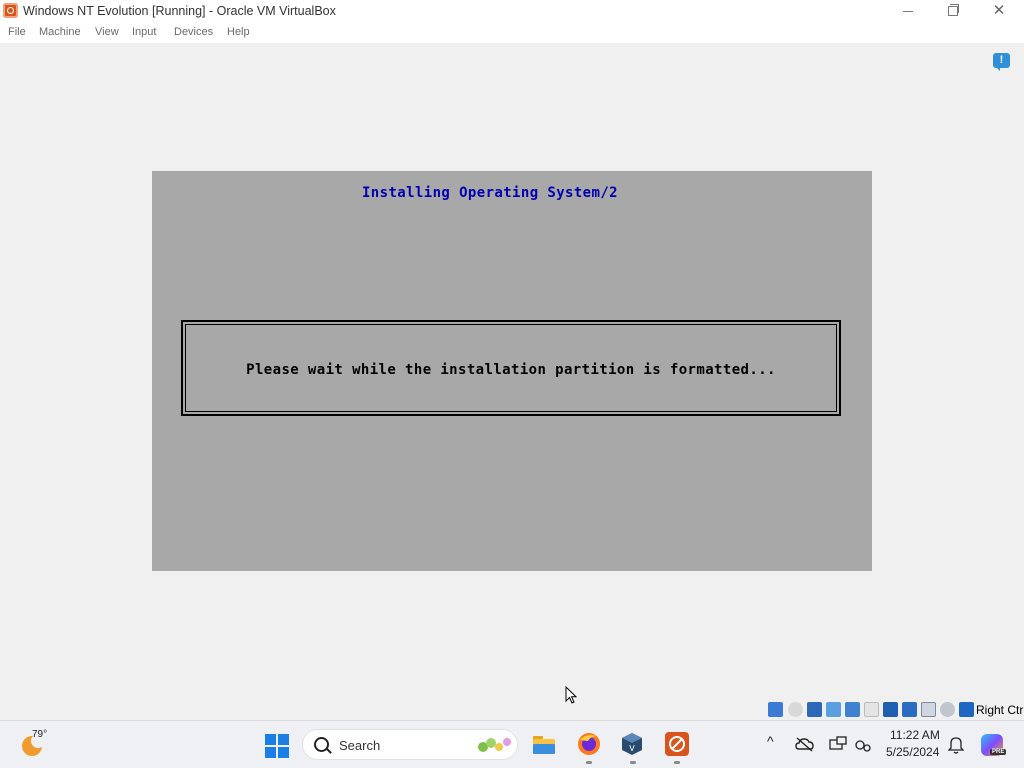 Image resolution: width=1024 pixels, height=768 pixels. What do you see at coordinates (632, 748) in the screenshot?
I see `svg-text: V` at bounding box center [632, 748].